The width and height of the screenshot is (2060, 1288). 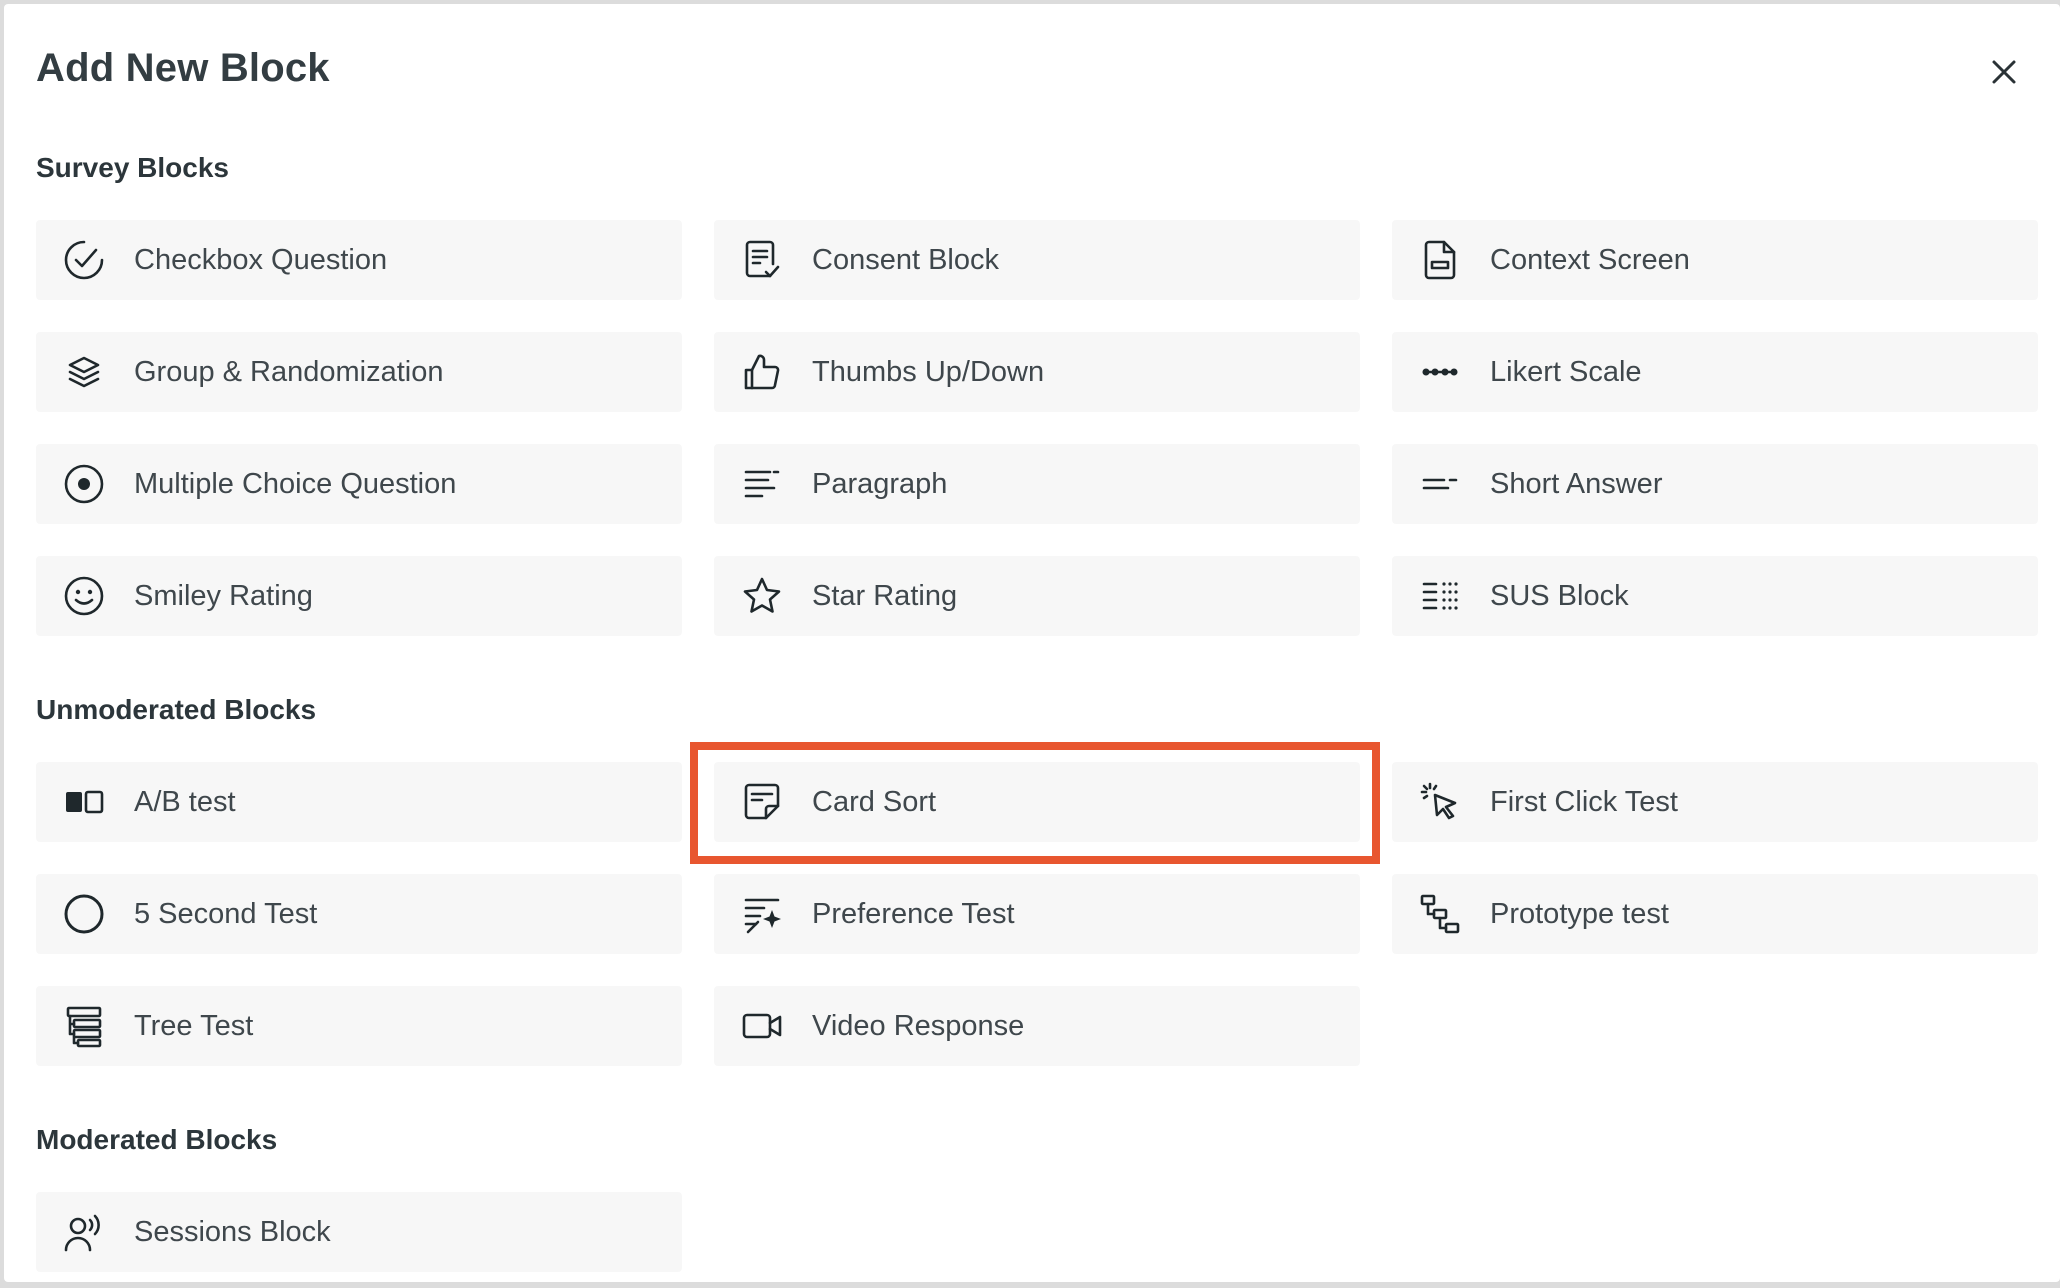 I want to click on block-thumbs-up-down: Thumbs Up/Down, so click(x=1037, y=372).